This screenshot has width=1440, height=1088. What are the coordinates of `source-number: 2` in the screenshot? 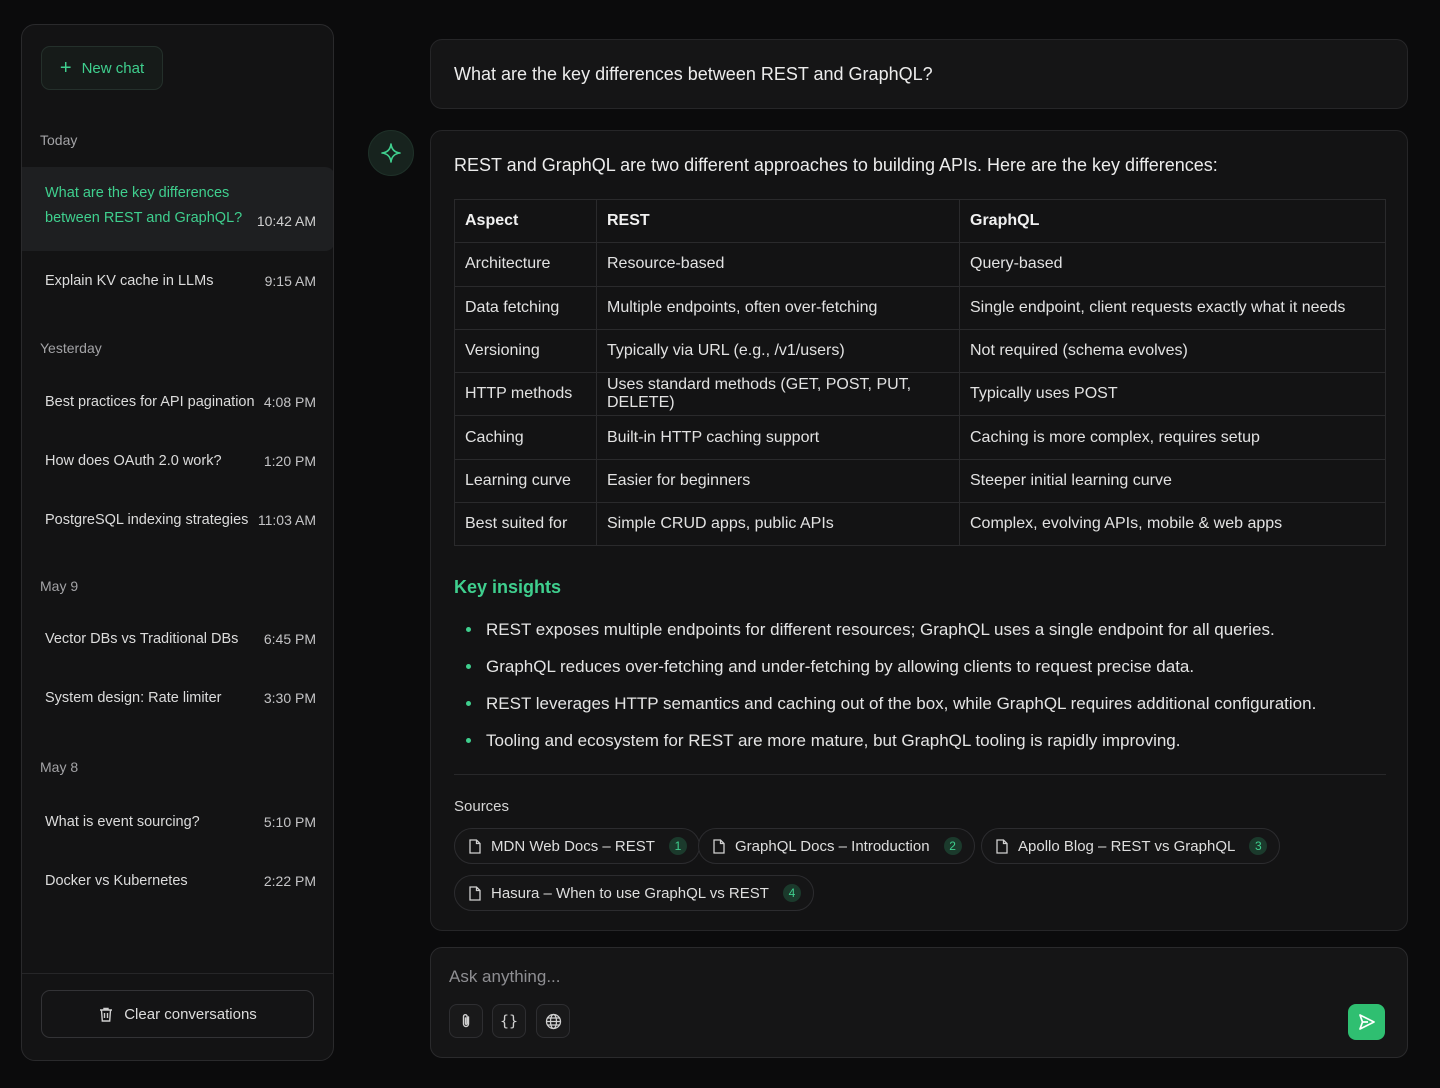 It's located at (952, 846).